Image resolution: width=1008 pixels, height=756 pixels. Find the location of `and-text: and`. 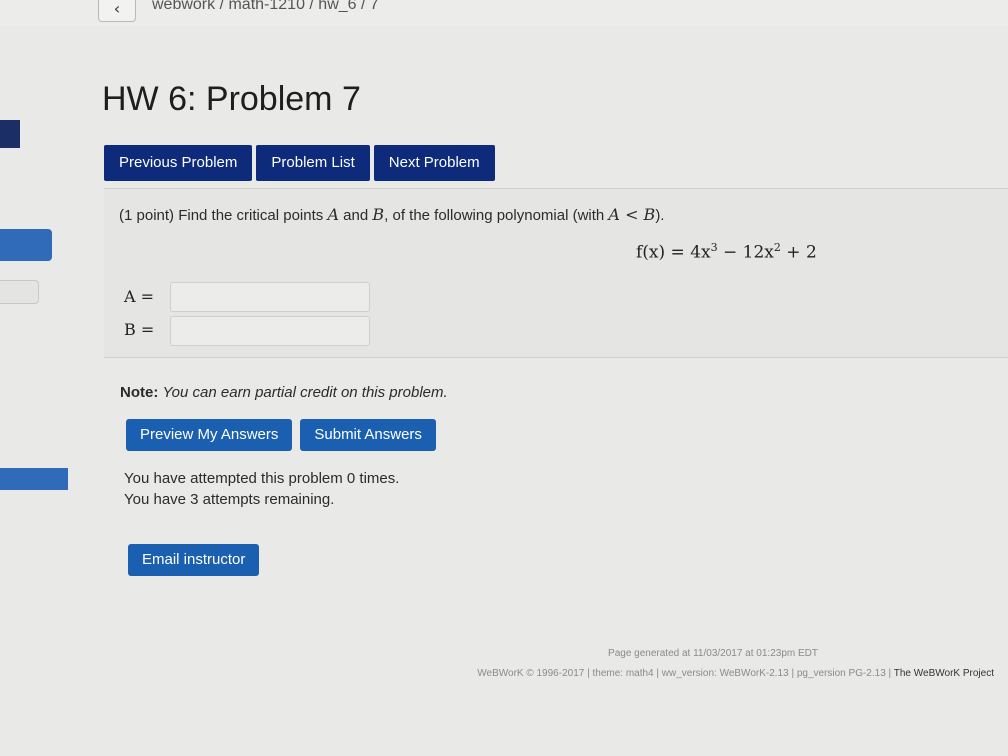

and-text: and is located at coordinates (356, 215).